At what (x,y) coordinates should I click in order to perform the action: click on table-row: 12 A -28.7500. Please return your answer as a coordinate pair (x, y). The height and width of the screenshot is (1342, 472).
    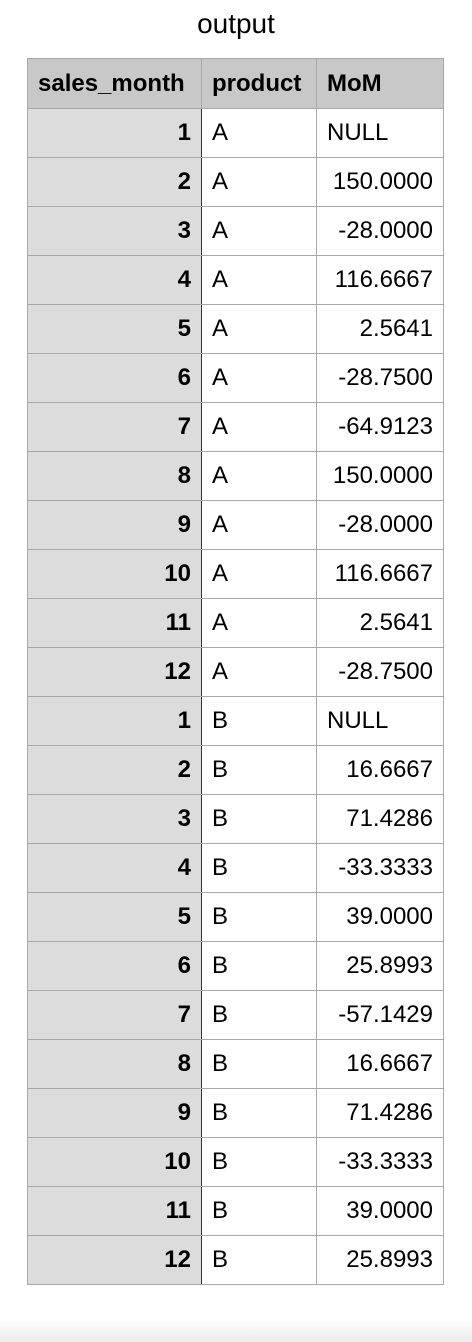
    Looking at the image, I should click on (235, 672).